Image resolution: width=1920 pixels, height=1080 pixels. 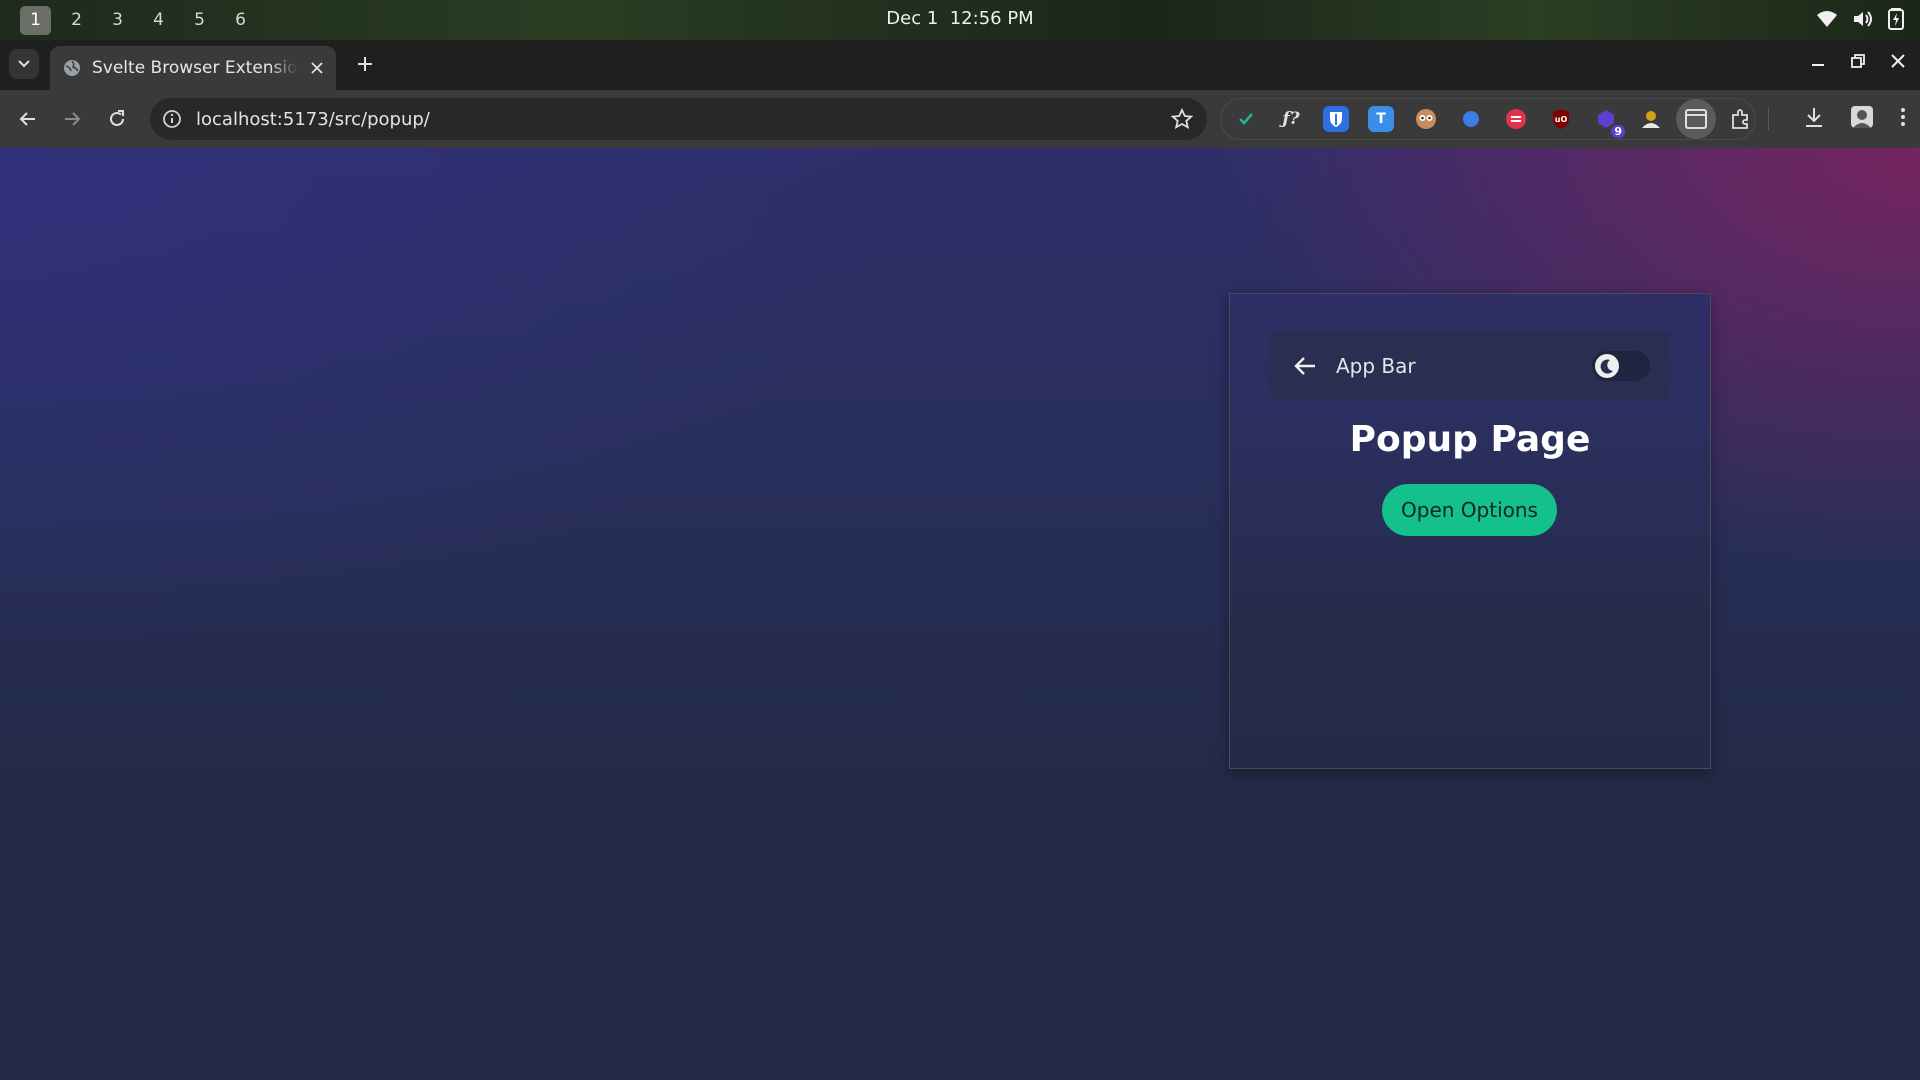 I want to click on close-window-button, so click(x=1898, y=61).